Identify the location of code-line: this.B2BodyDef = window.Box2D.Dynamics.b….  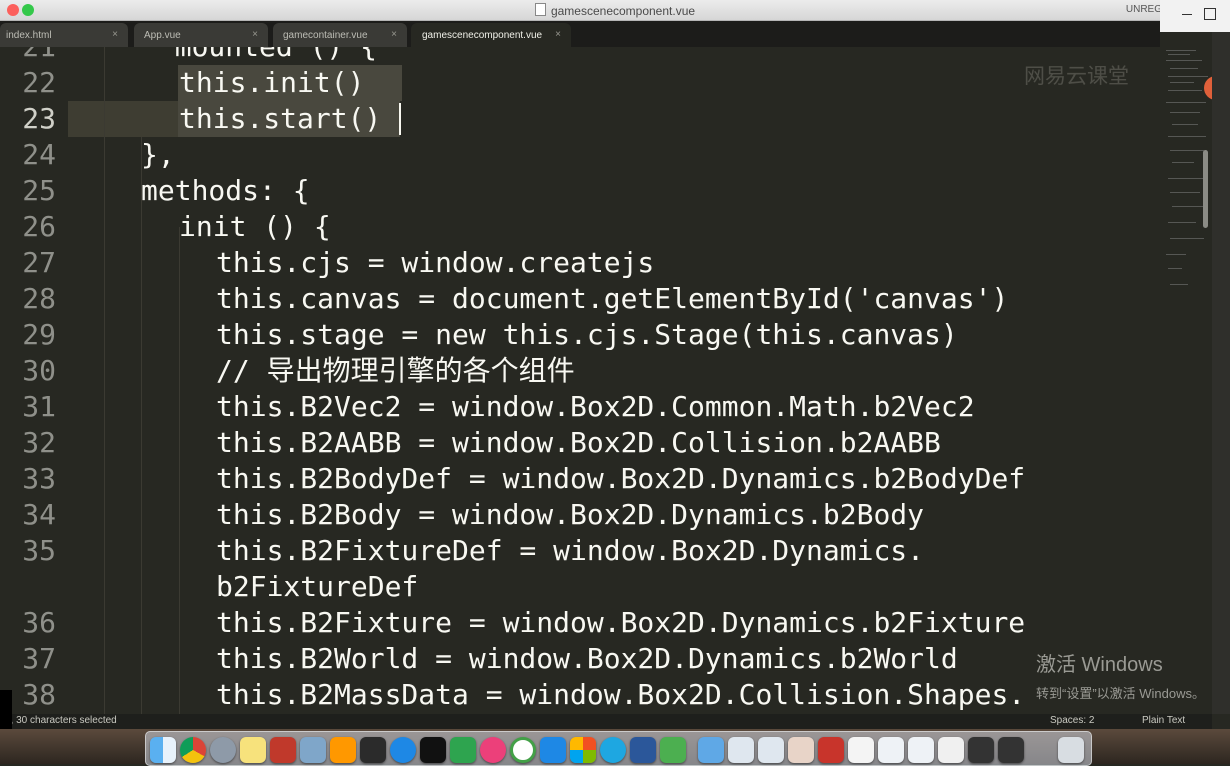
(621, 478).